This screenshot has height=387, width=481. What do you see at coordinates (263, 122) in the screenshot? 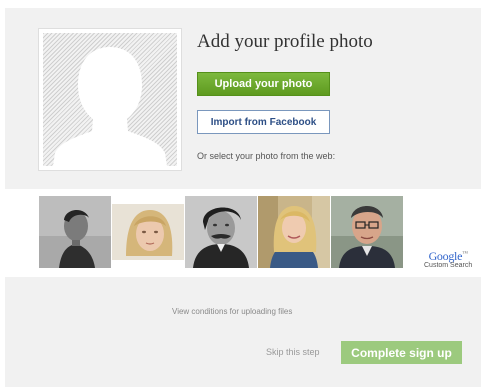
I see `import-facebook-button: Import from Facebook` at bounding box center [263, 122].